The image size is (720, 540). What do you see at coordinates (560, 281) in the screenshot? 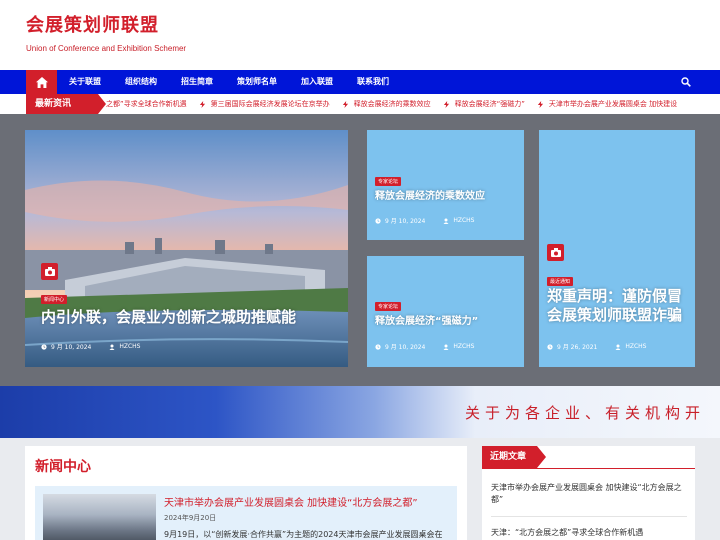
I see `category-badge: 最近通知` at bounding box center [560, 281].